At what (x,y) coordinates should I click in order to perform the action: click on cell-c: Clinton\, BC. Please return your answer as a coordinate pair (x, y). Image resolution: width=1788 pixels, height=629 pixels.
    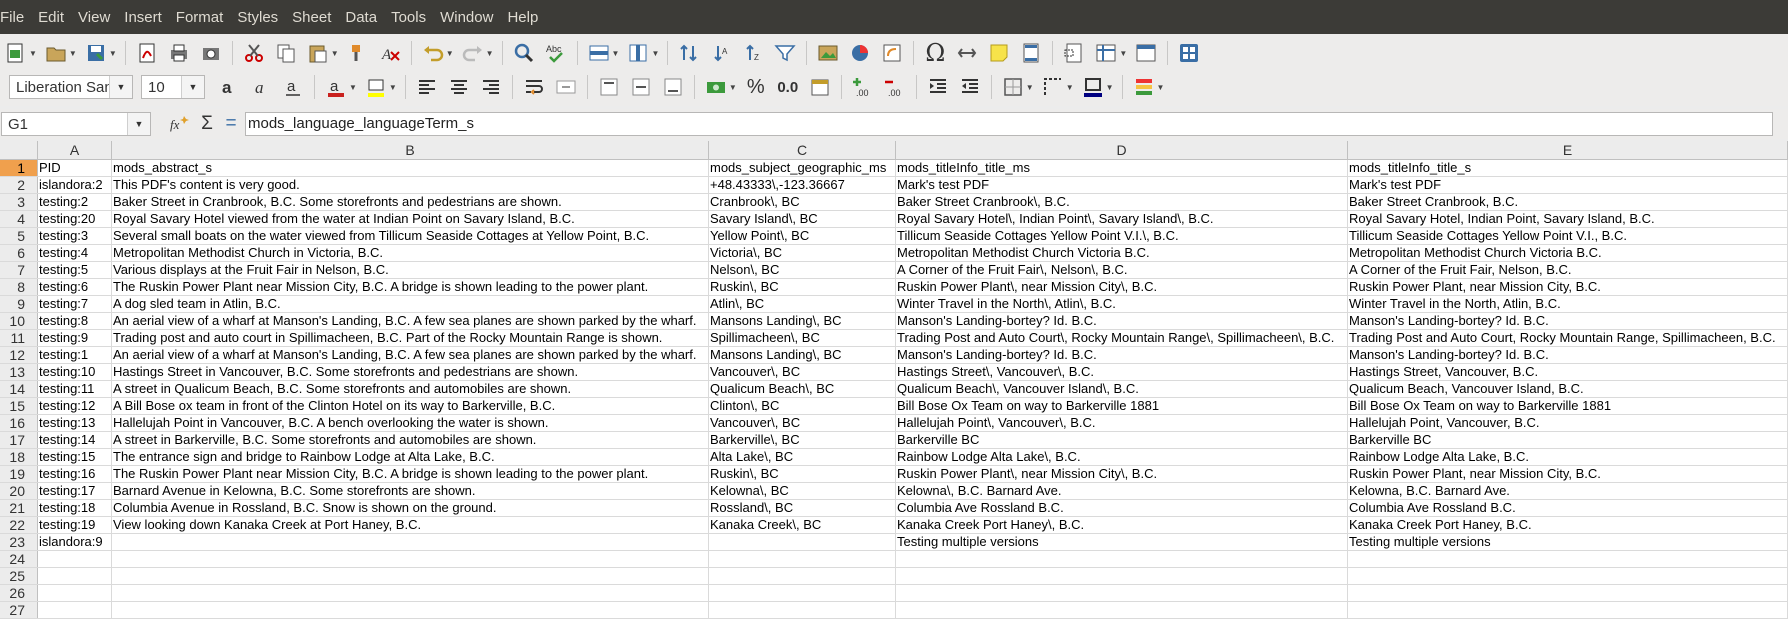
    Looking at the image, I should click on (802, 406).